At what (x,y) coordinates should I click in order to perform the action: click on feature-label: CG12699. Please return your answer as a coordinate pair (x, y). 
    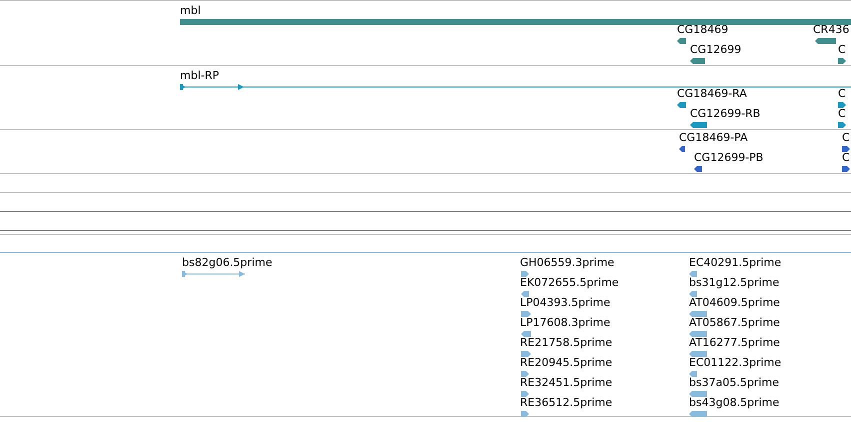
    Looking at the image, I should click on (716, 49).